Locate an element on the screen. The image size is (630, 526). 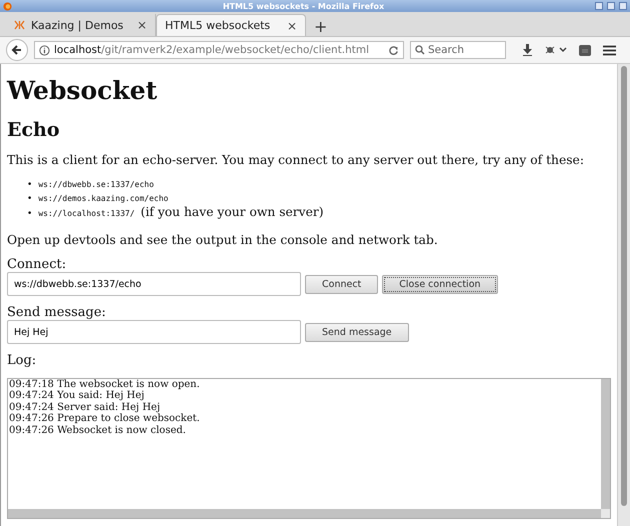
address-bar: localhost/git/ramverk2/example/websocket/echo/client.html is located at coordinates (219, 50).